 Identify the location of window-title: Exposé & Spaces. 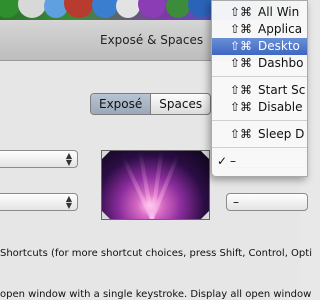
(152, 40).